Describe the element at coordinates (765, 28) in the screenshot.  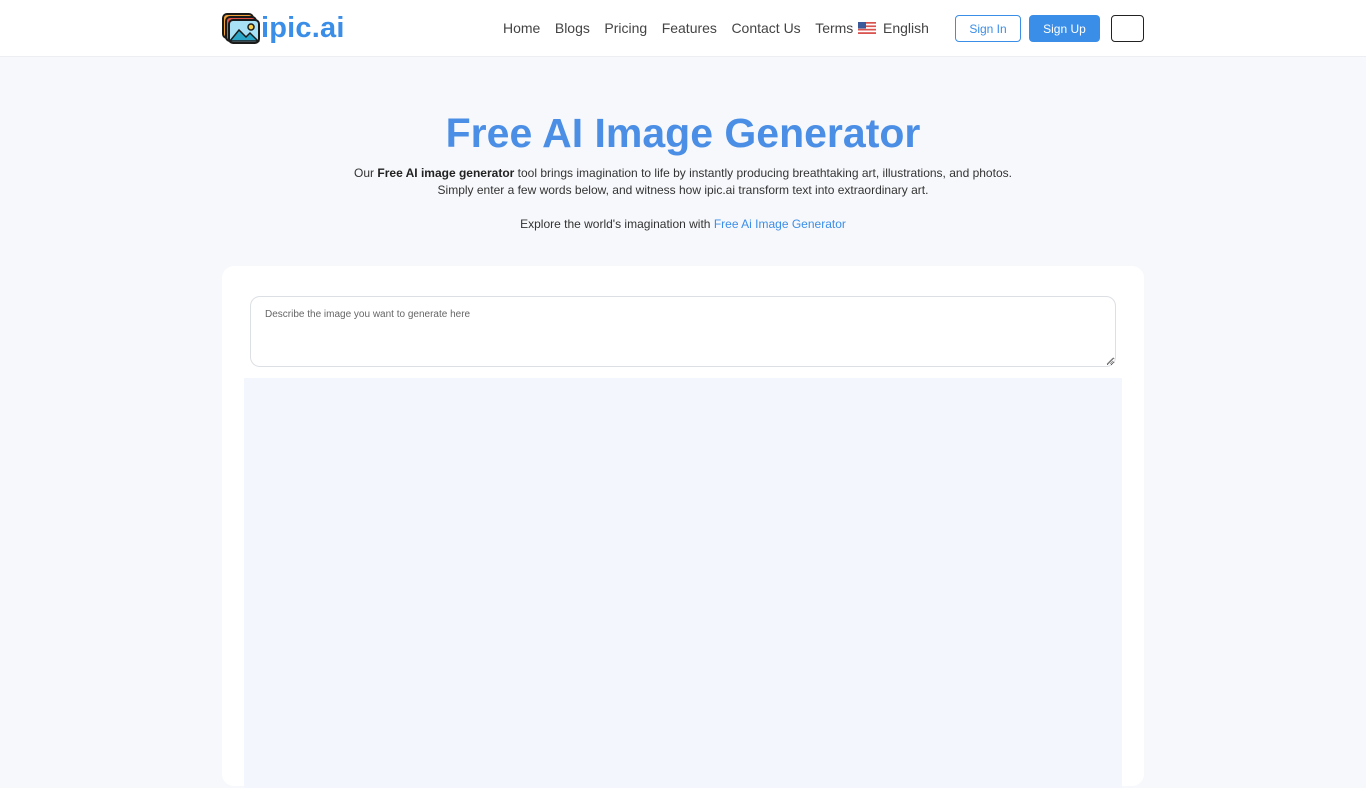
I see `nav-contact-us: Contact Us` at that location.